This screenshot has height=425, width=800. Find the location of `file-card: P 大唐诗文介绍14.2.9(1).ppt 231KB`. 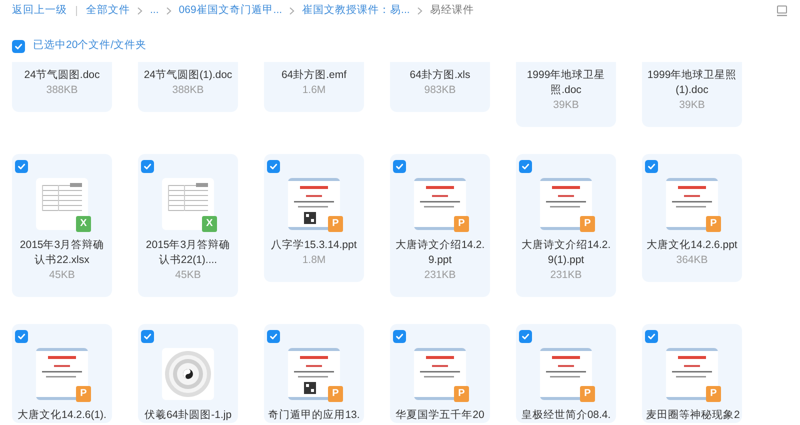

file-card: P 大唐诗文介绍14.2.9(1).ppt 231KB is located at coordinates (566, 225).